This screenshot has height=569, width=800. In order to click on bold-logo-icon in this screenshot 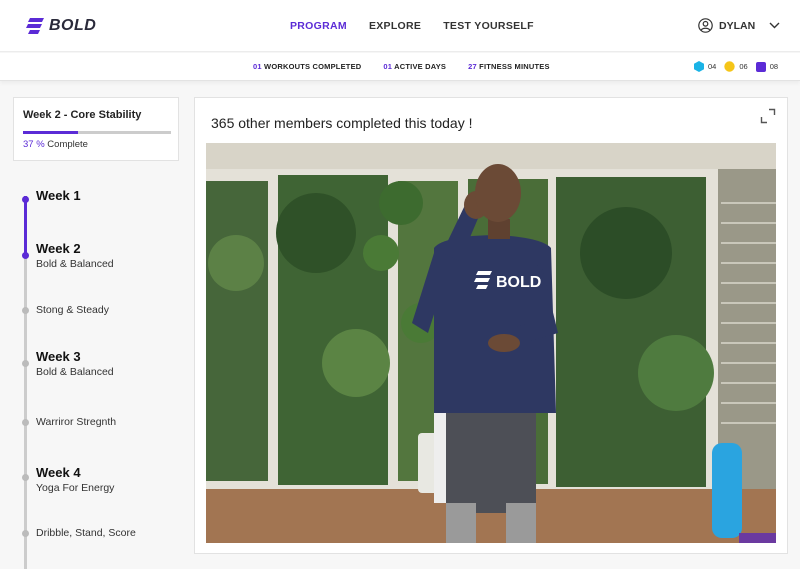, I will do `click(35, 26)`.